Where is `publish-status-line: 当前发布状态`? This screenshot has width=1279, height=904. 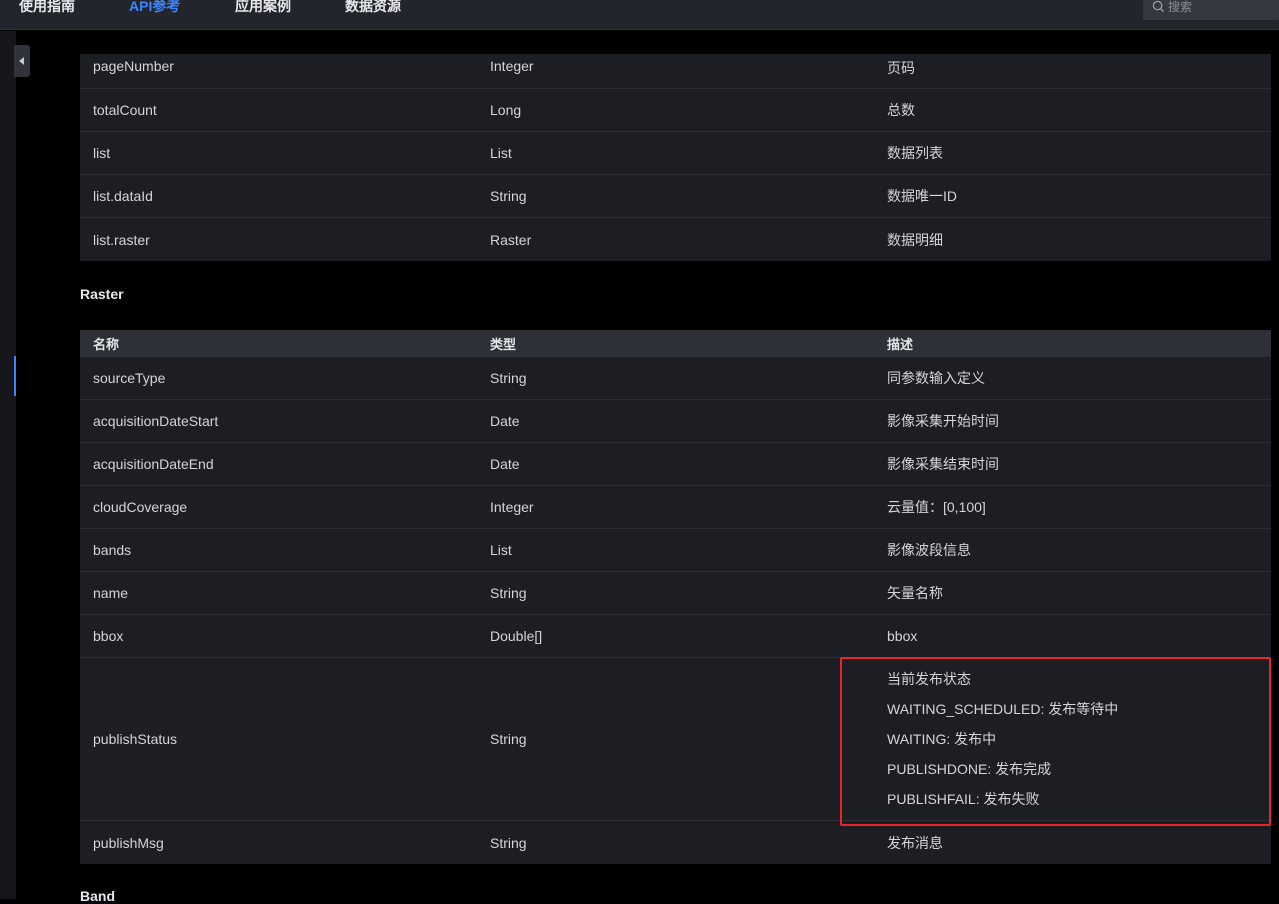 publish-status-line: 当前发布状态 is located at coordinates (929, 679).